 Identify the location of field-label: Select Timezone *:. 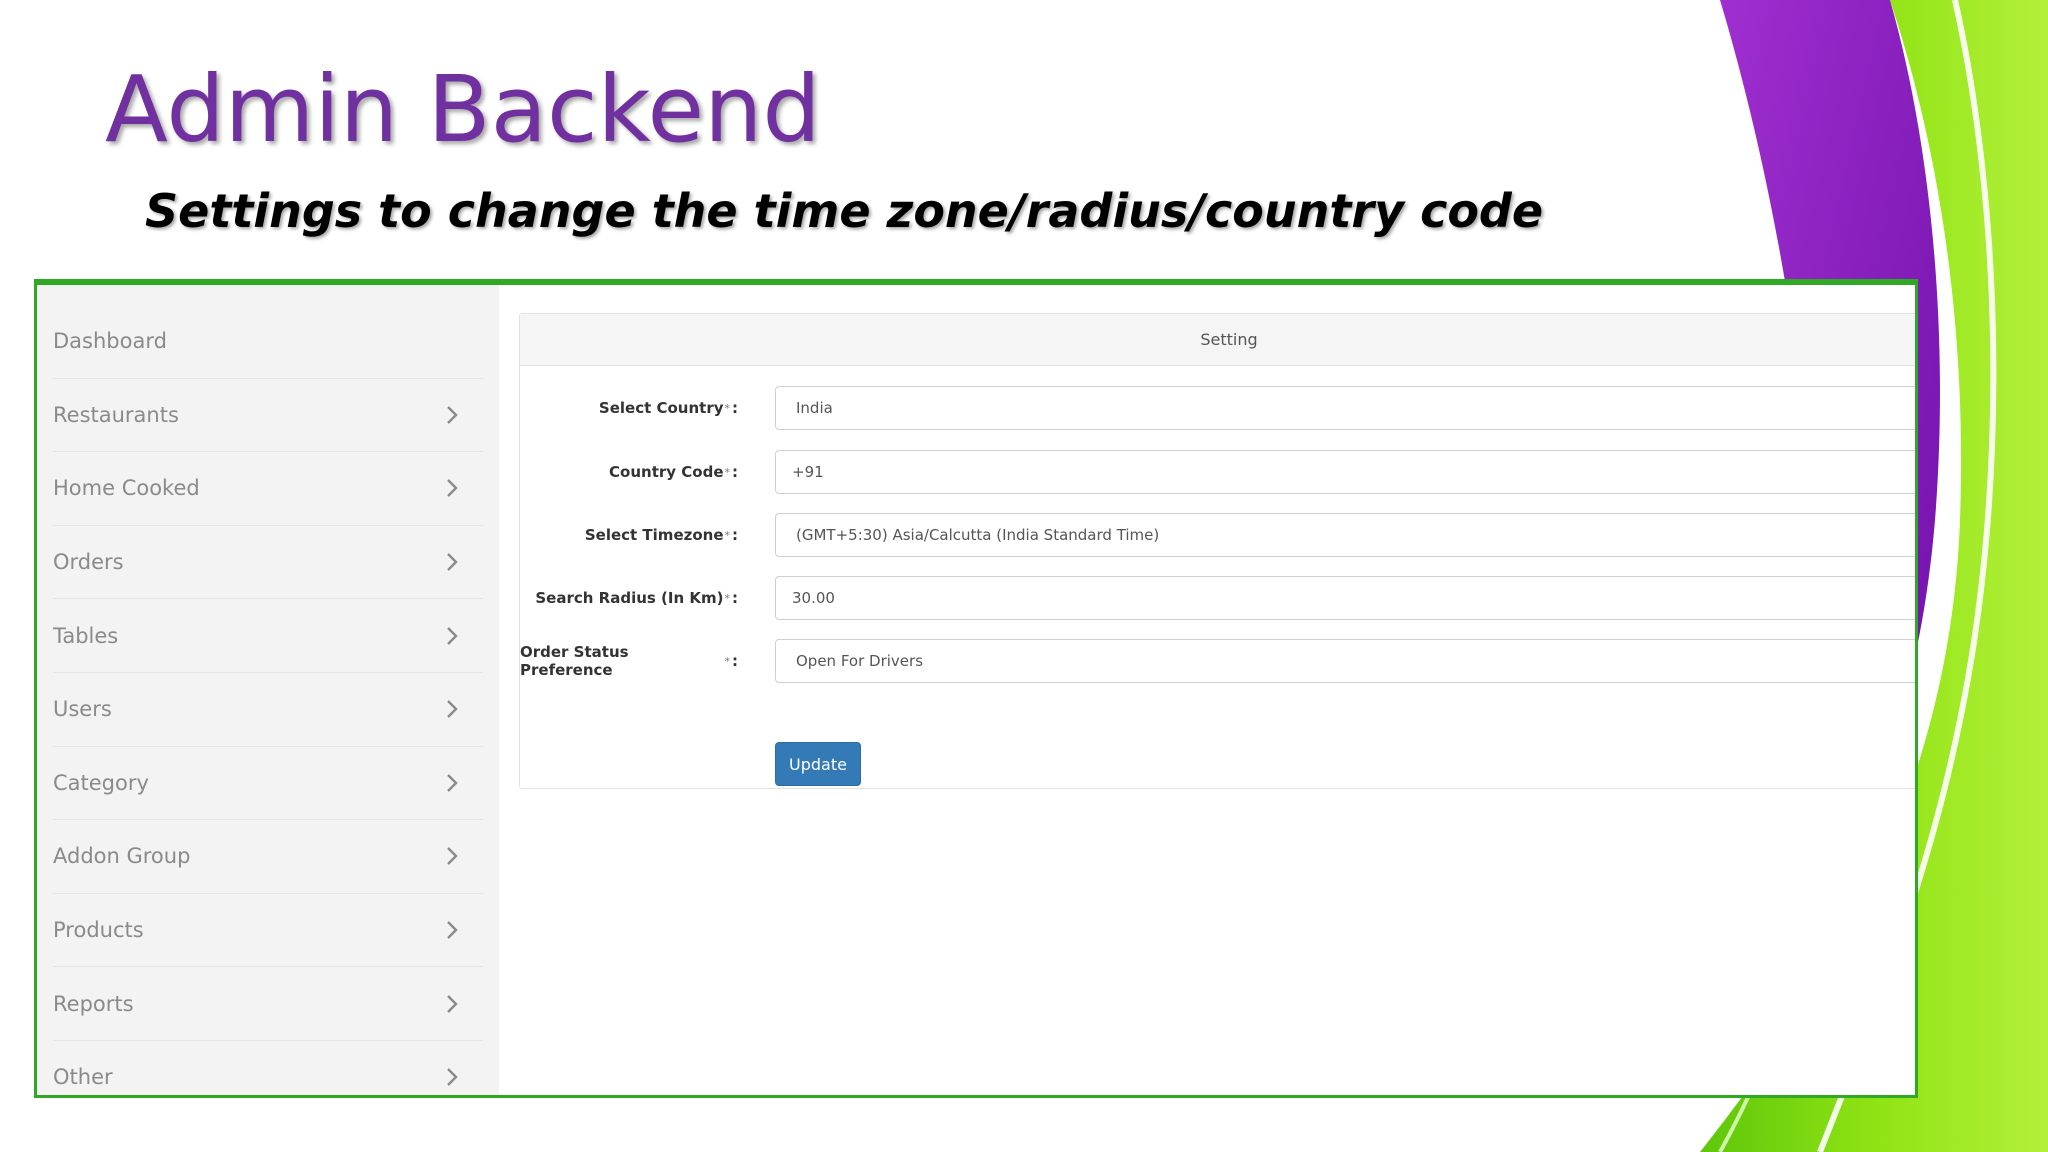
(661, 535).